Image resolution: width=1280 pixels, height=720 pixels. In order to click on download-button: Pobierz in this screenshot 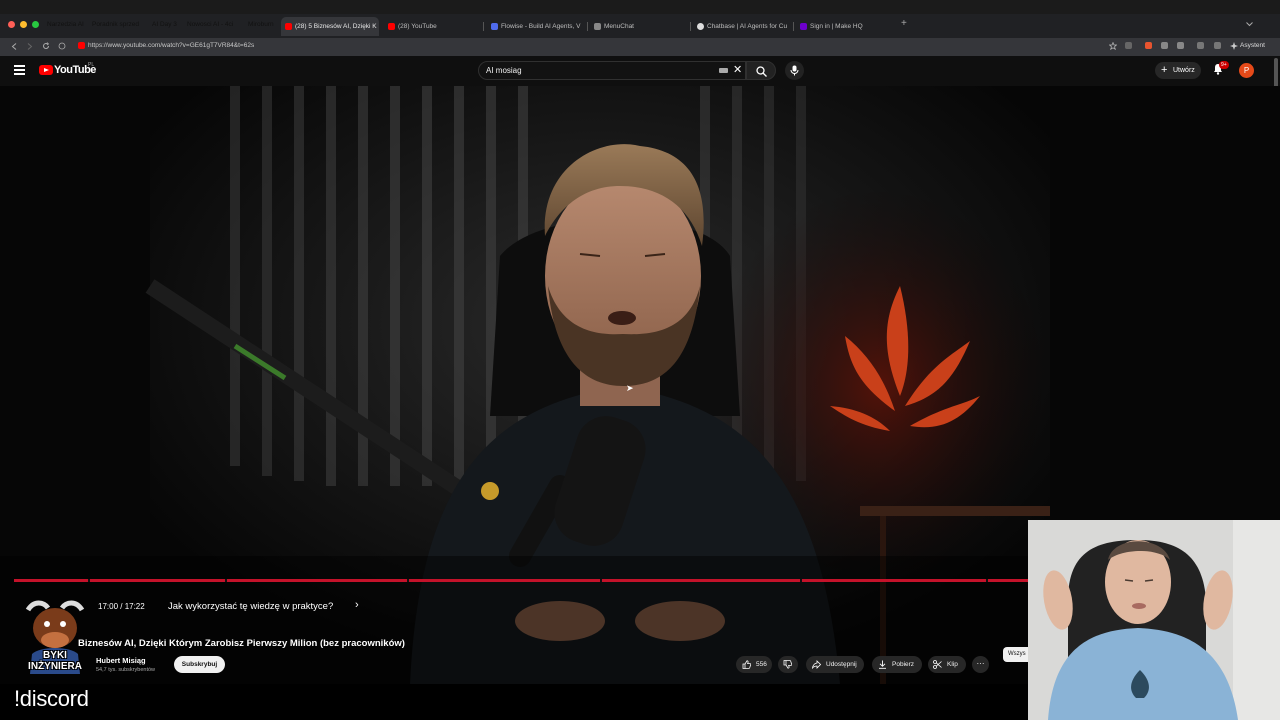, I will do `click(897, 664)`.